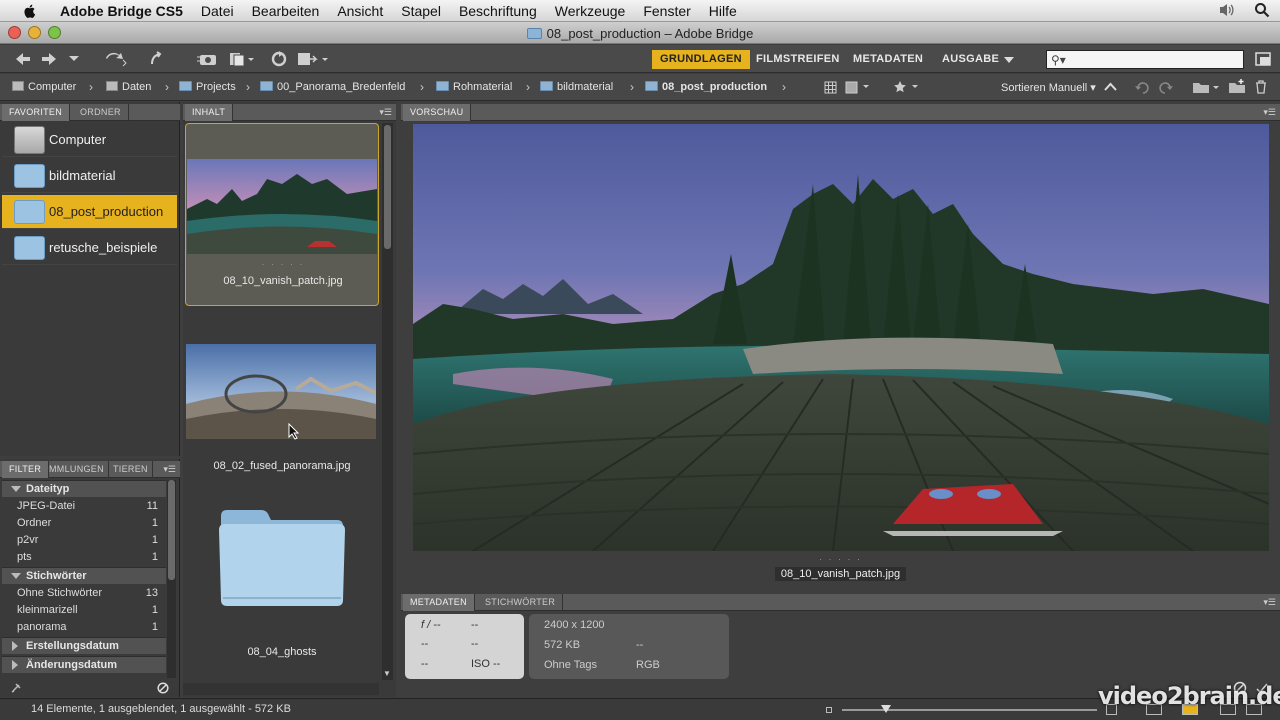  Describe the element at coordinates (439, 602) in the screenshot. I see `tab-metadaten: METADATEN` at that location.